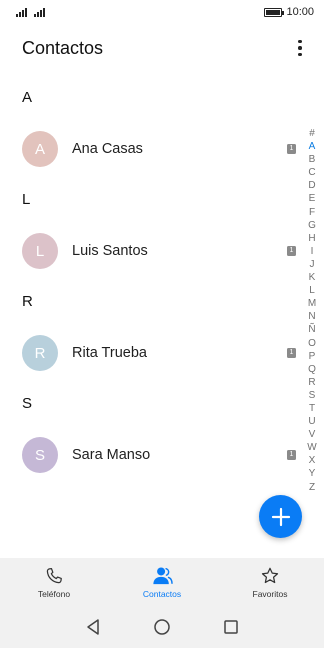 Image resolution: width=324 pixels, height=648 pixels. Describe the element at coordinates (54, 593) in the screenshot. I see `nav-label: Teléfono` at that location.